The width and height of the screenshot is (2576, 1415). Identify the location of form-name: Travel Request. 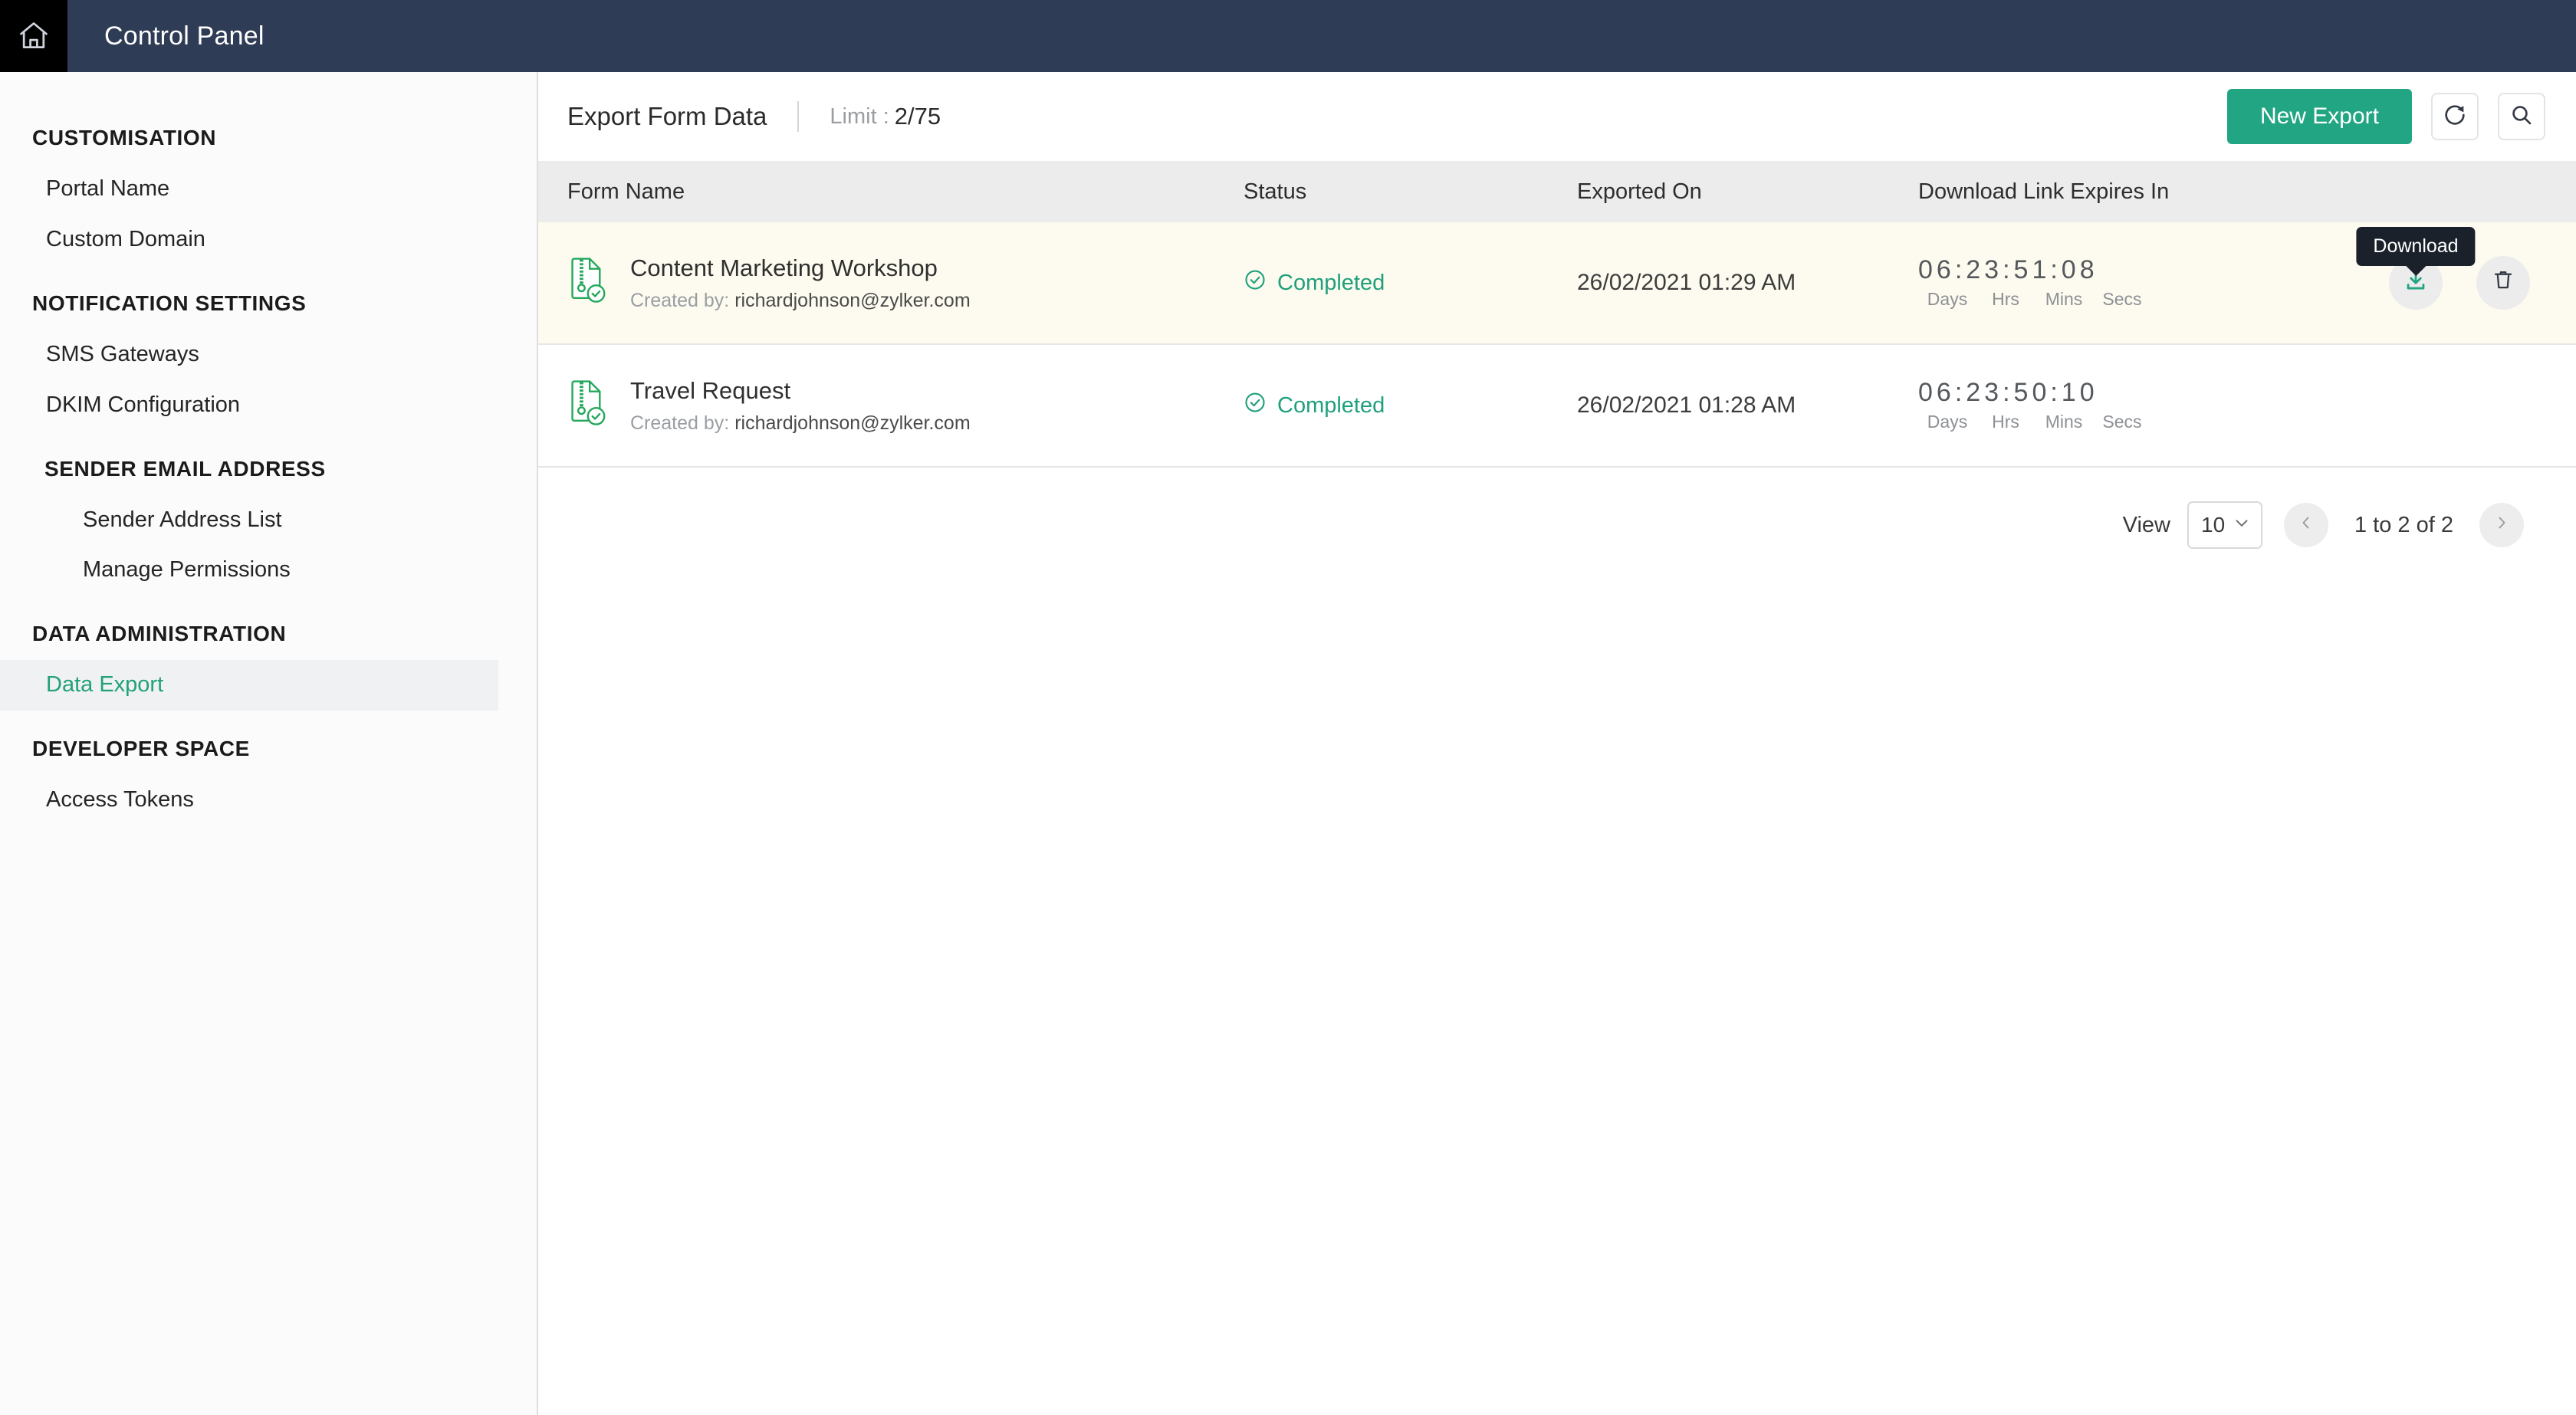
(711, 390).